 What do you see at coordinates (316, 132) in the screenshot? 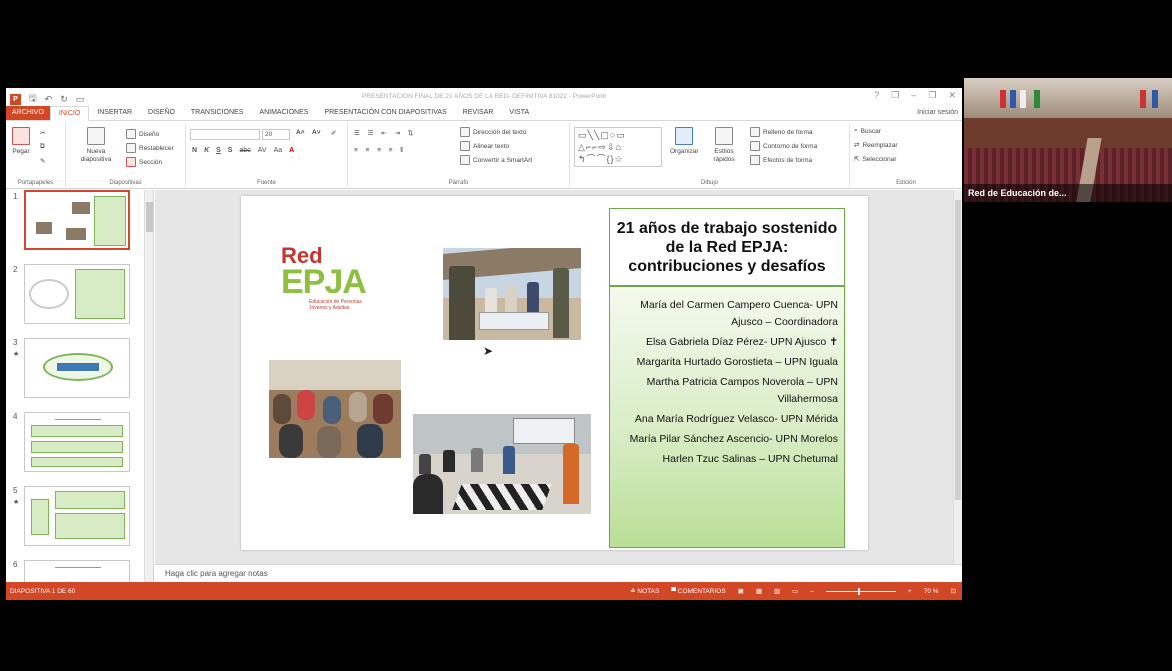
I see `shrink-font-icon: A˅` at bounding box center [316, 132].